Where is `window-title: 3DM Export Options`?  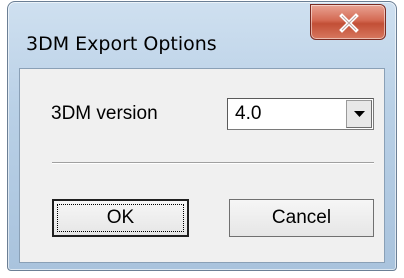
window-title: 3DM Export Options is located at coordinates (121, 44).